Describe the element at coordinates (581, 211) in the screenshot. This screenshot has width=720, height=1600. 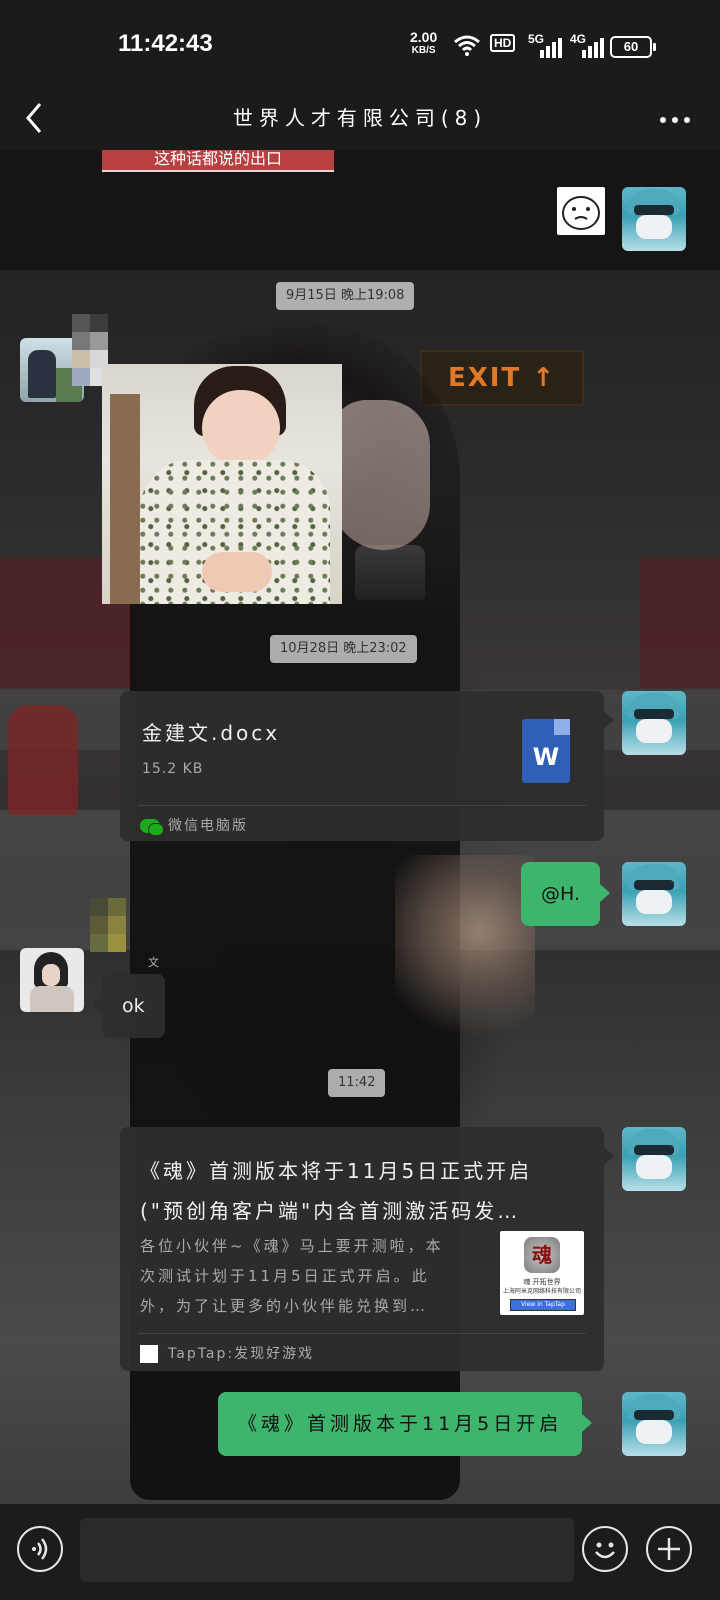
I see `sticker-message` at that location.